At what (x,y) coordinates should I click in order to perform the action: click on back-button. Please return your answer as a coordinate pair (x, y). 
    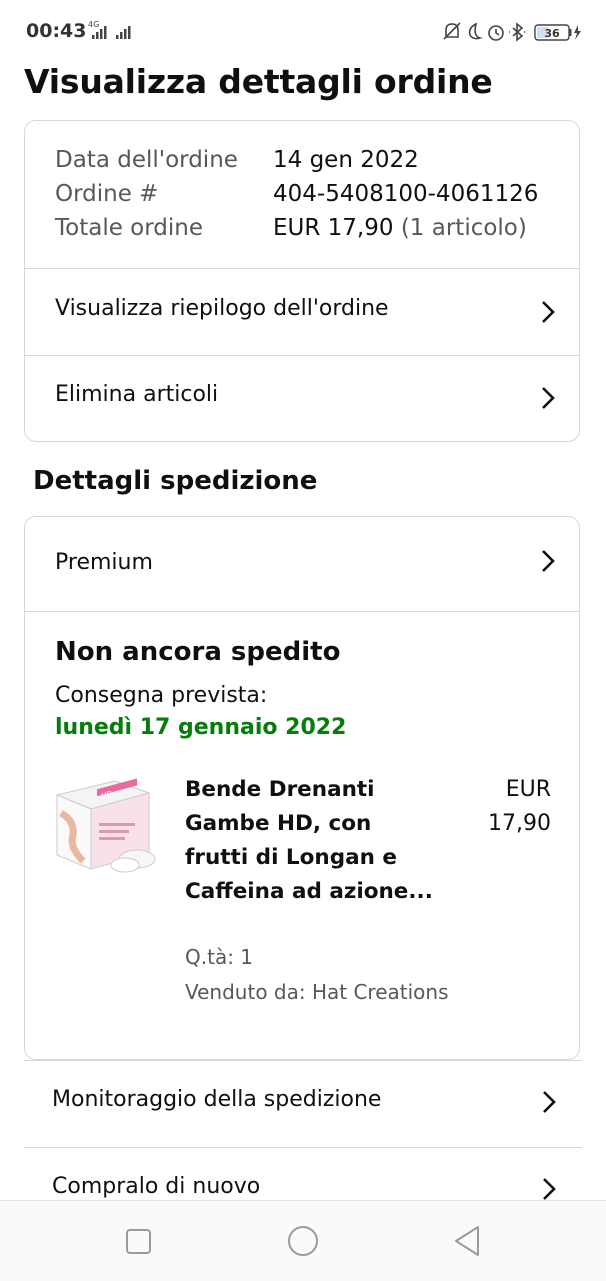
    Looking at the image, I should click on (468, 1241).